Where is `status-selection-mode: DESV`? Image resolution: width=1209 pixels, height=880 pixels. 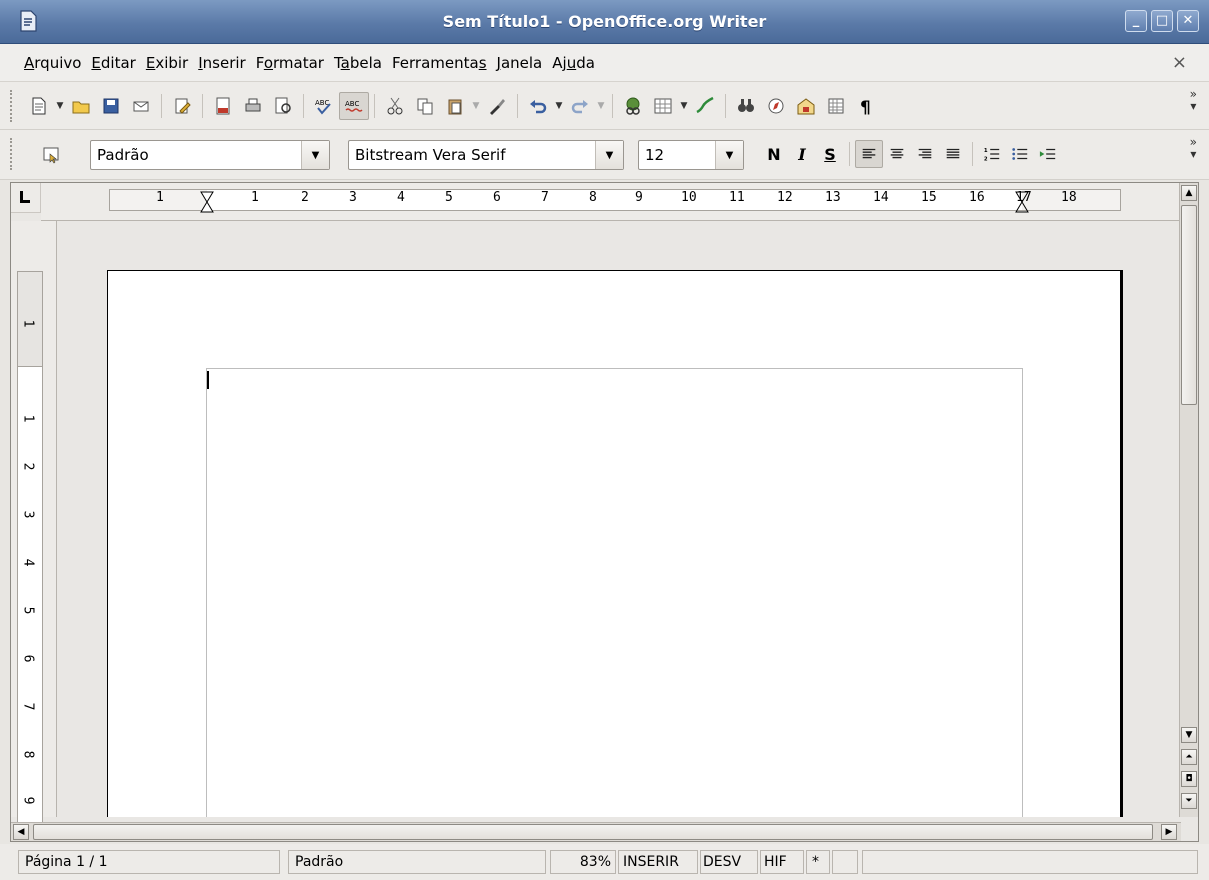
status-selection-mode: DESV is located at coordinates (729, 862).